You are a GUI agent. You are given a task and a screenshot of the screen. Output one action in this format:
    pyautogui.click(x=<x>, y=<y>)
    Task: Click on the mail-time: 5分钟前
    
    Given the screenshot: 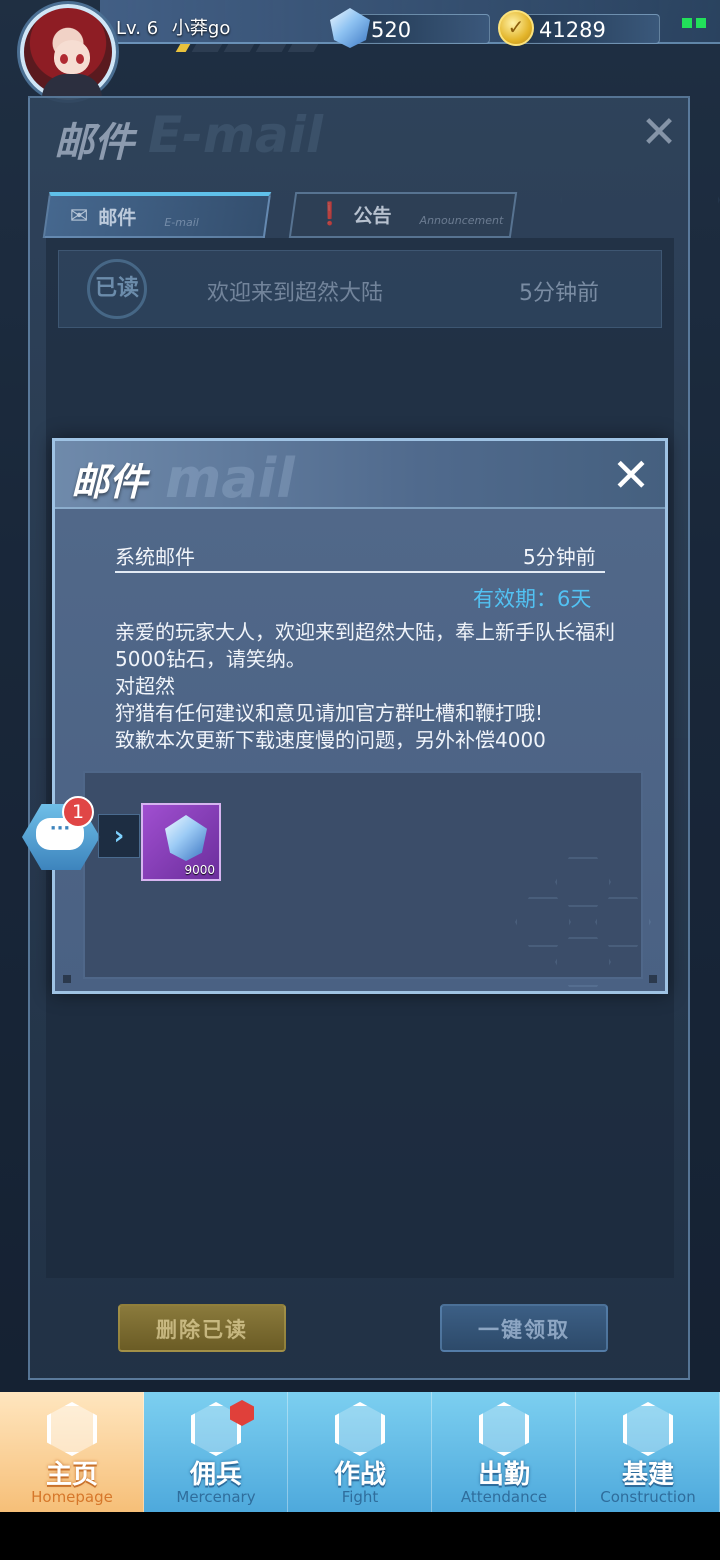 What is the action you would take?
    pyautogui.click(x=559, y=293)
    